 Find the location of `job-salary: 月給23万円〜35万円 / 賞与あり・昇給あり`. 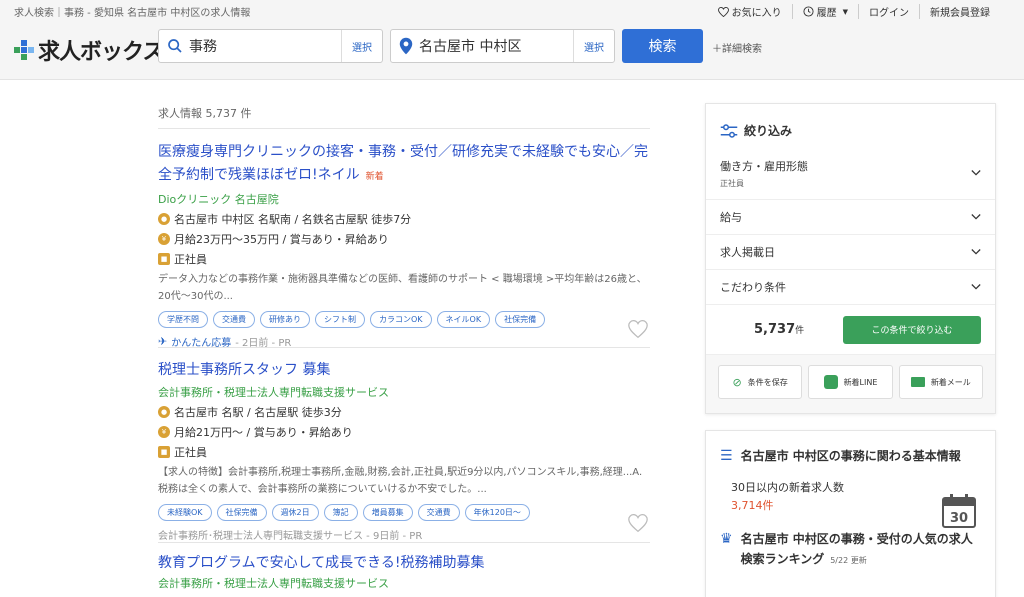

job-salary: 月給23万円〜35万円 / 賞与あり・昇給あり is located at coordinates (281, 239).